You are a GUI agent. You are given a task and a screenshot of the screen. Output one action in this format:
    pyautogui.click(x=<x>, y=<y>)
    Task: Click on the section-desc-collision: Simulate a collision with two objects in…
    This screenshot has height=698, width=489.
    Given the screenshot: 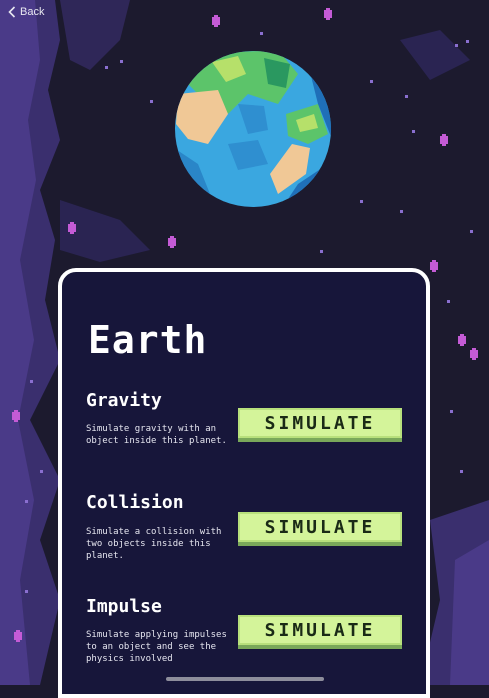 What is the action you would take?
    pyautogui.click(x=154, y=544)
    